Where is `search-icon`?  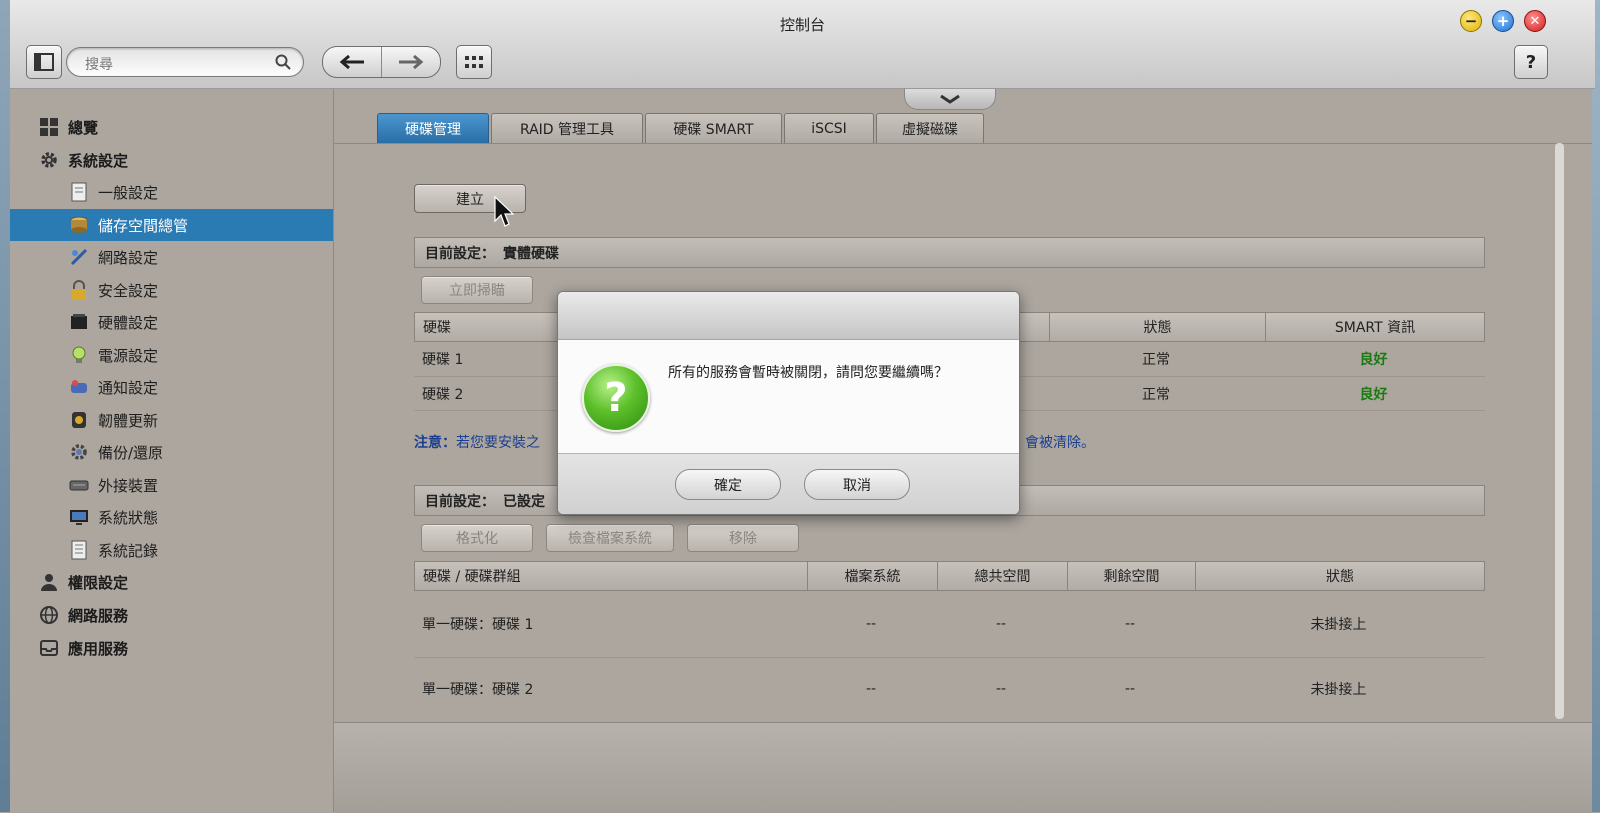 search-icon is located at coordinates (283, 62).